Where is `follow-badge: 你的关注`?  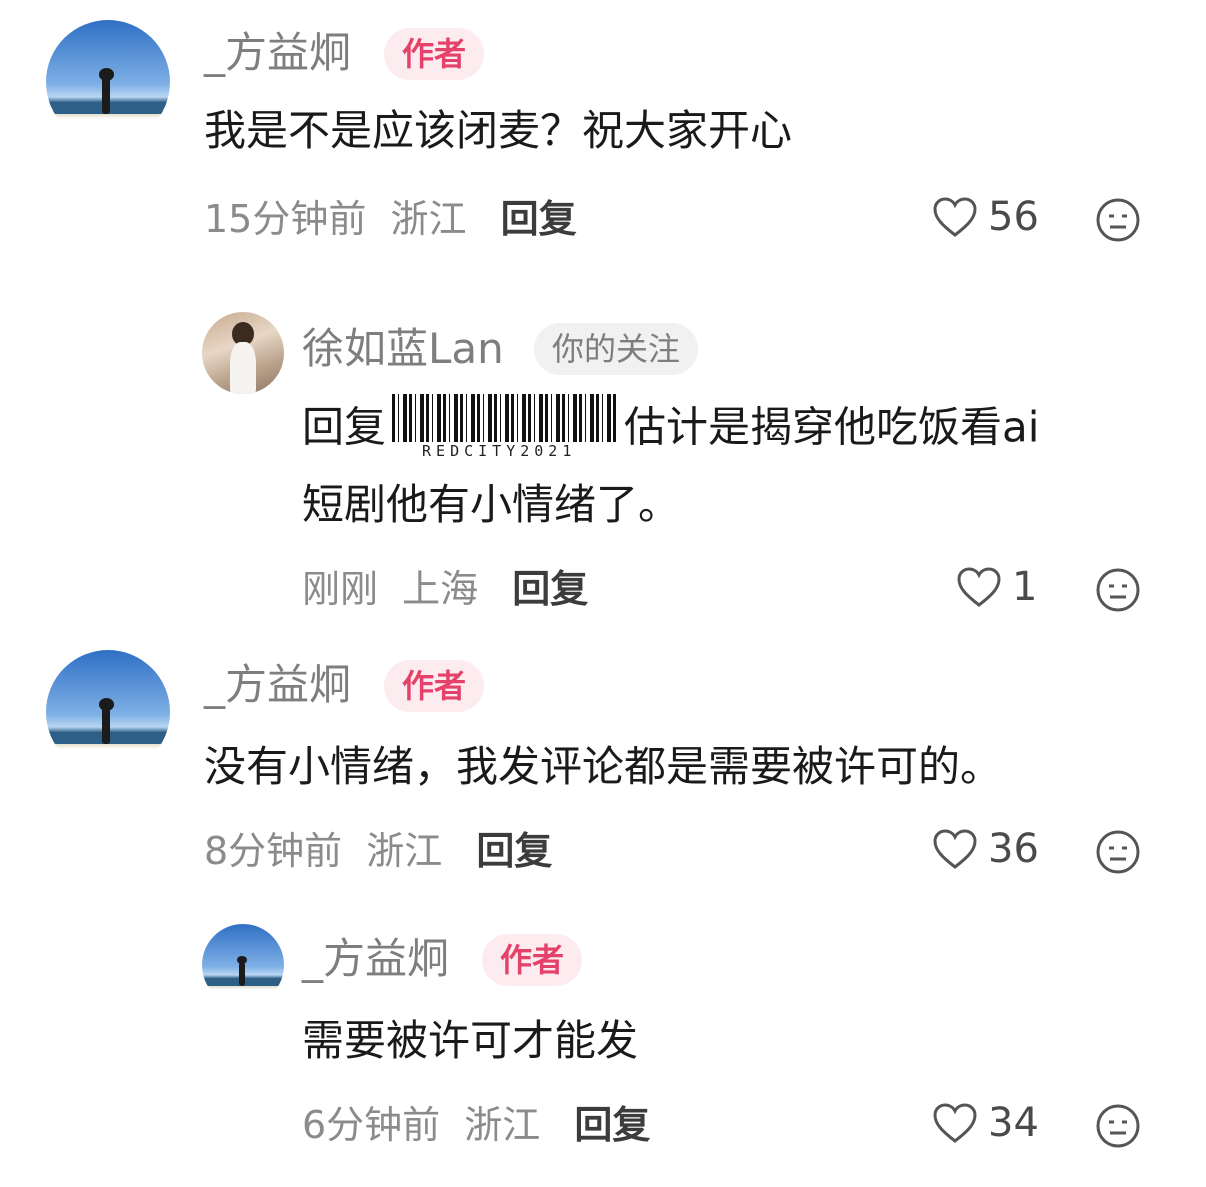 follow-badge: 你的关注 is located at coordinates (616, 349).